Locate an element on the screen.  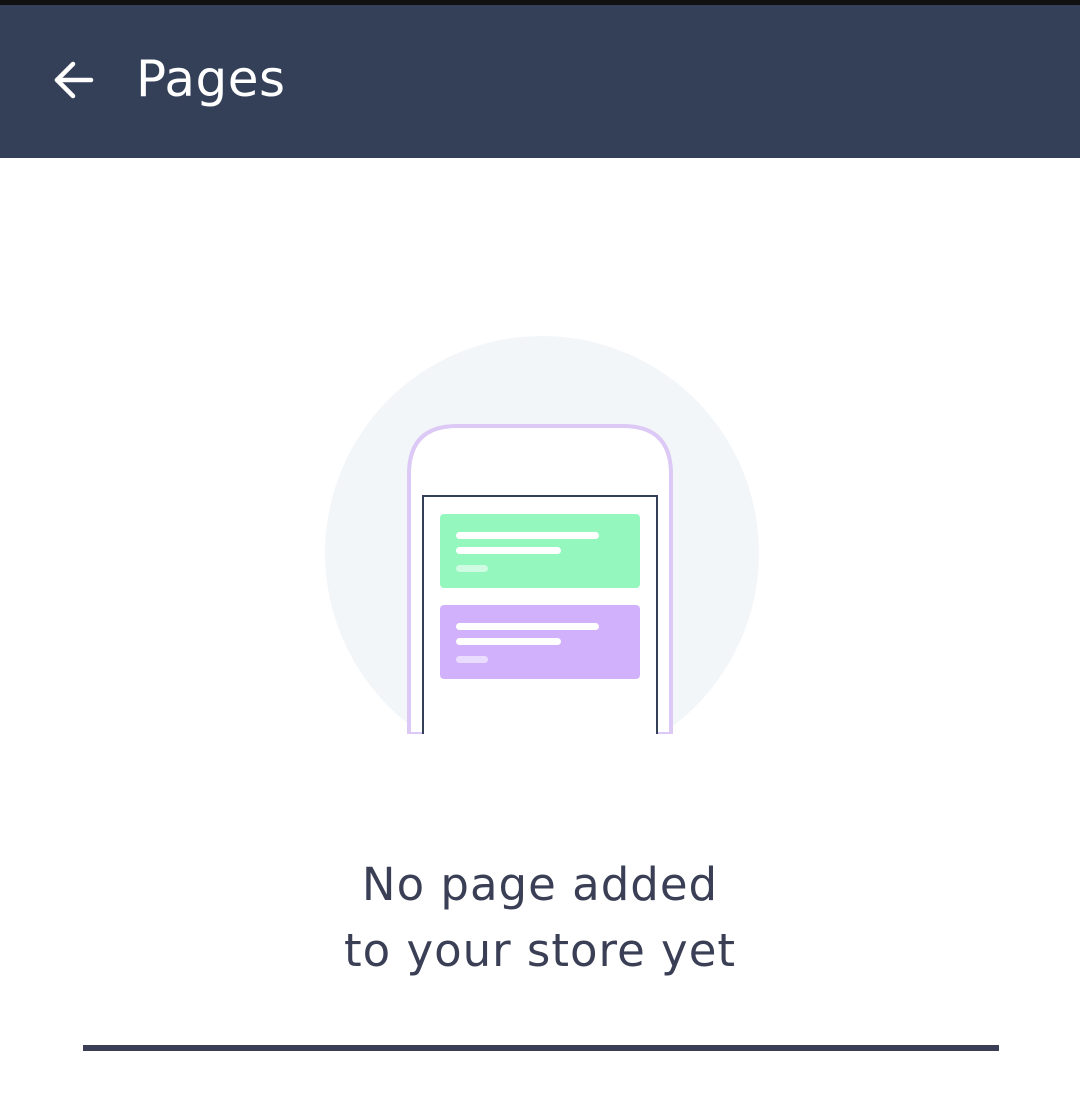
empty-state-line-2: to your store yet is located at coordinates (540, 950).